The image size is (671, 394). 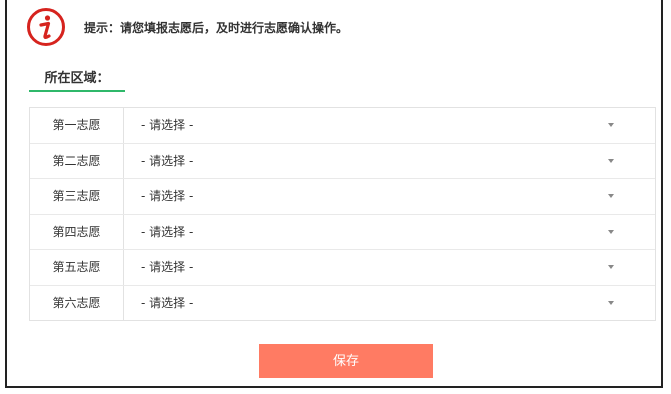 What do you see at coordinates (389, 304) in the screenshot?
I see `choice-6-select: - 请选择 -` at bounding box center [389, 304].